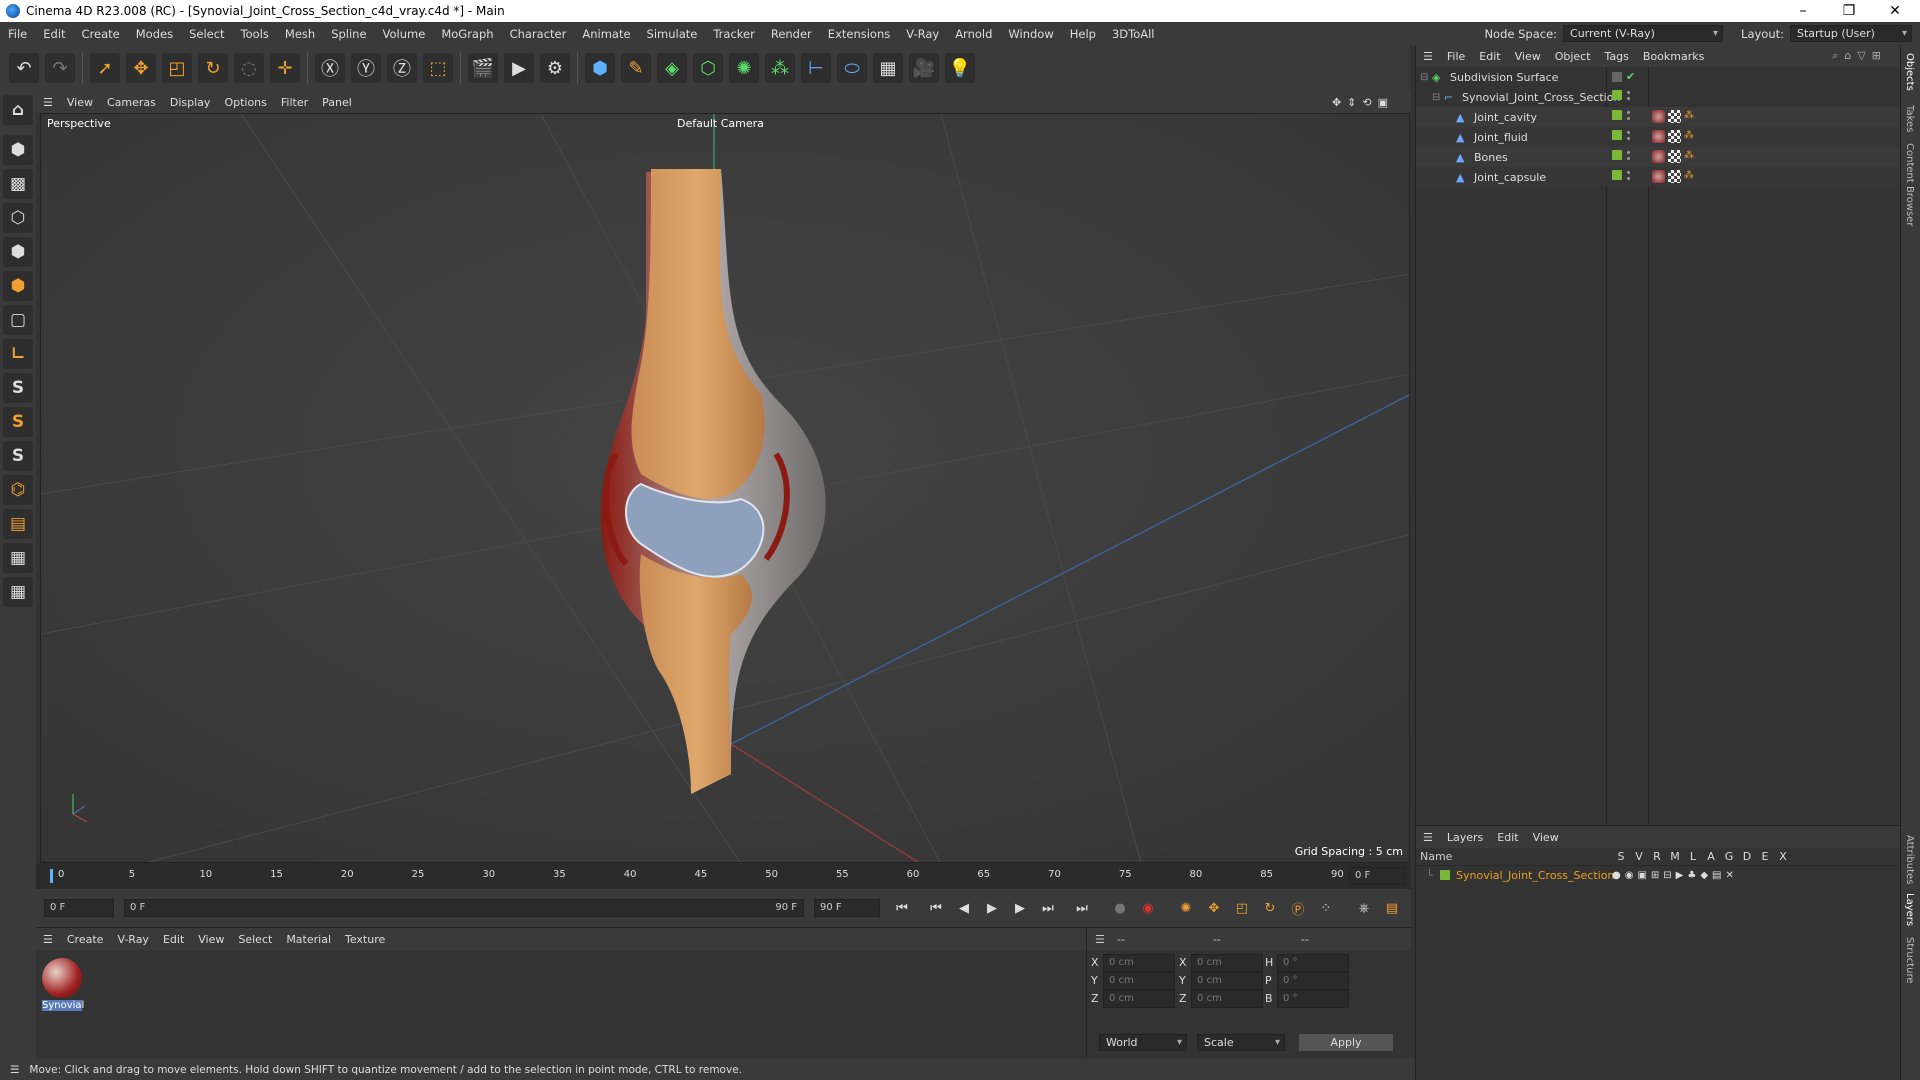 This screenshot has width=1920, height=1080. Describe the element at coordinates (816, 68) in the screenshot. I see `deformer-bend-icon: ⊢` at that location.